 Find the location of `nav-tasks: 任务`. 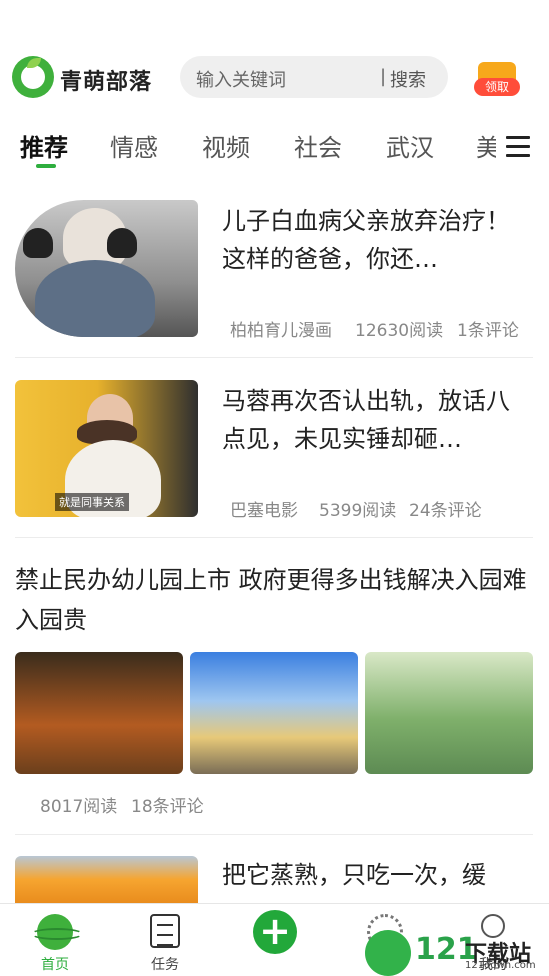

nav-tasks: 任务 is located at coordinates (165, 942).